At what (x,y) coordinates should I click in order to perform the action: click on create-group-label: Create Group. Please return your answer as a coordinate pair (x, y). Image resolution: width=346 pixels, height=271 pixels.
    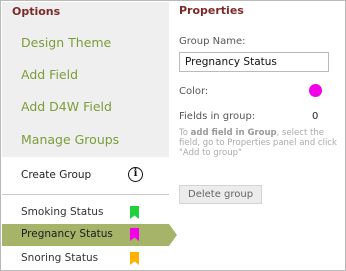
    Looking at the image, I should click on (56, 175).